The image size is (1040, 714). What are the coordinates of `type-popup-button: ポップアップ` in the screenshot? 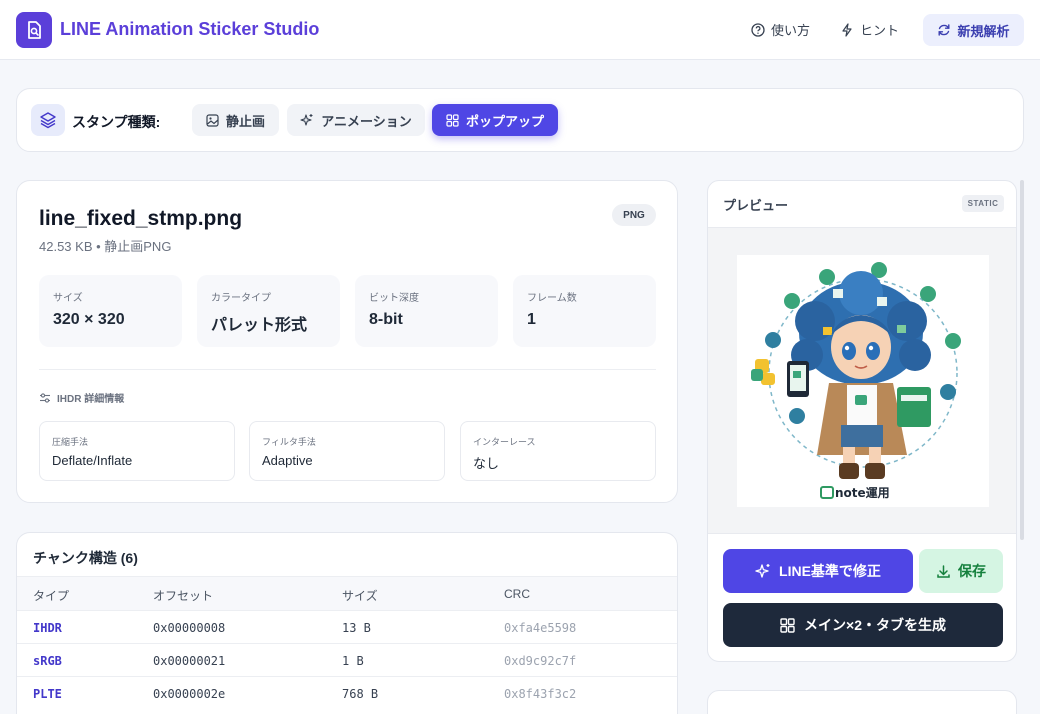 It's located at (495, 120).